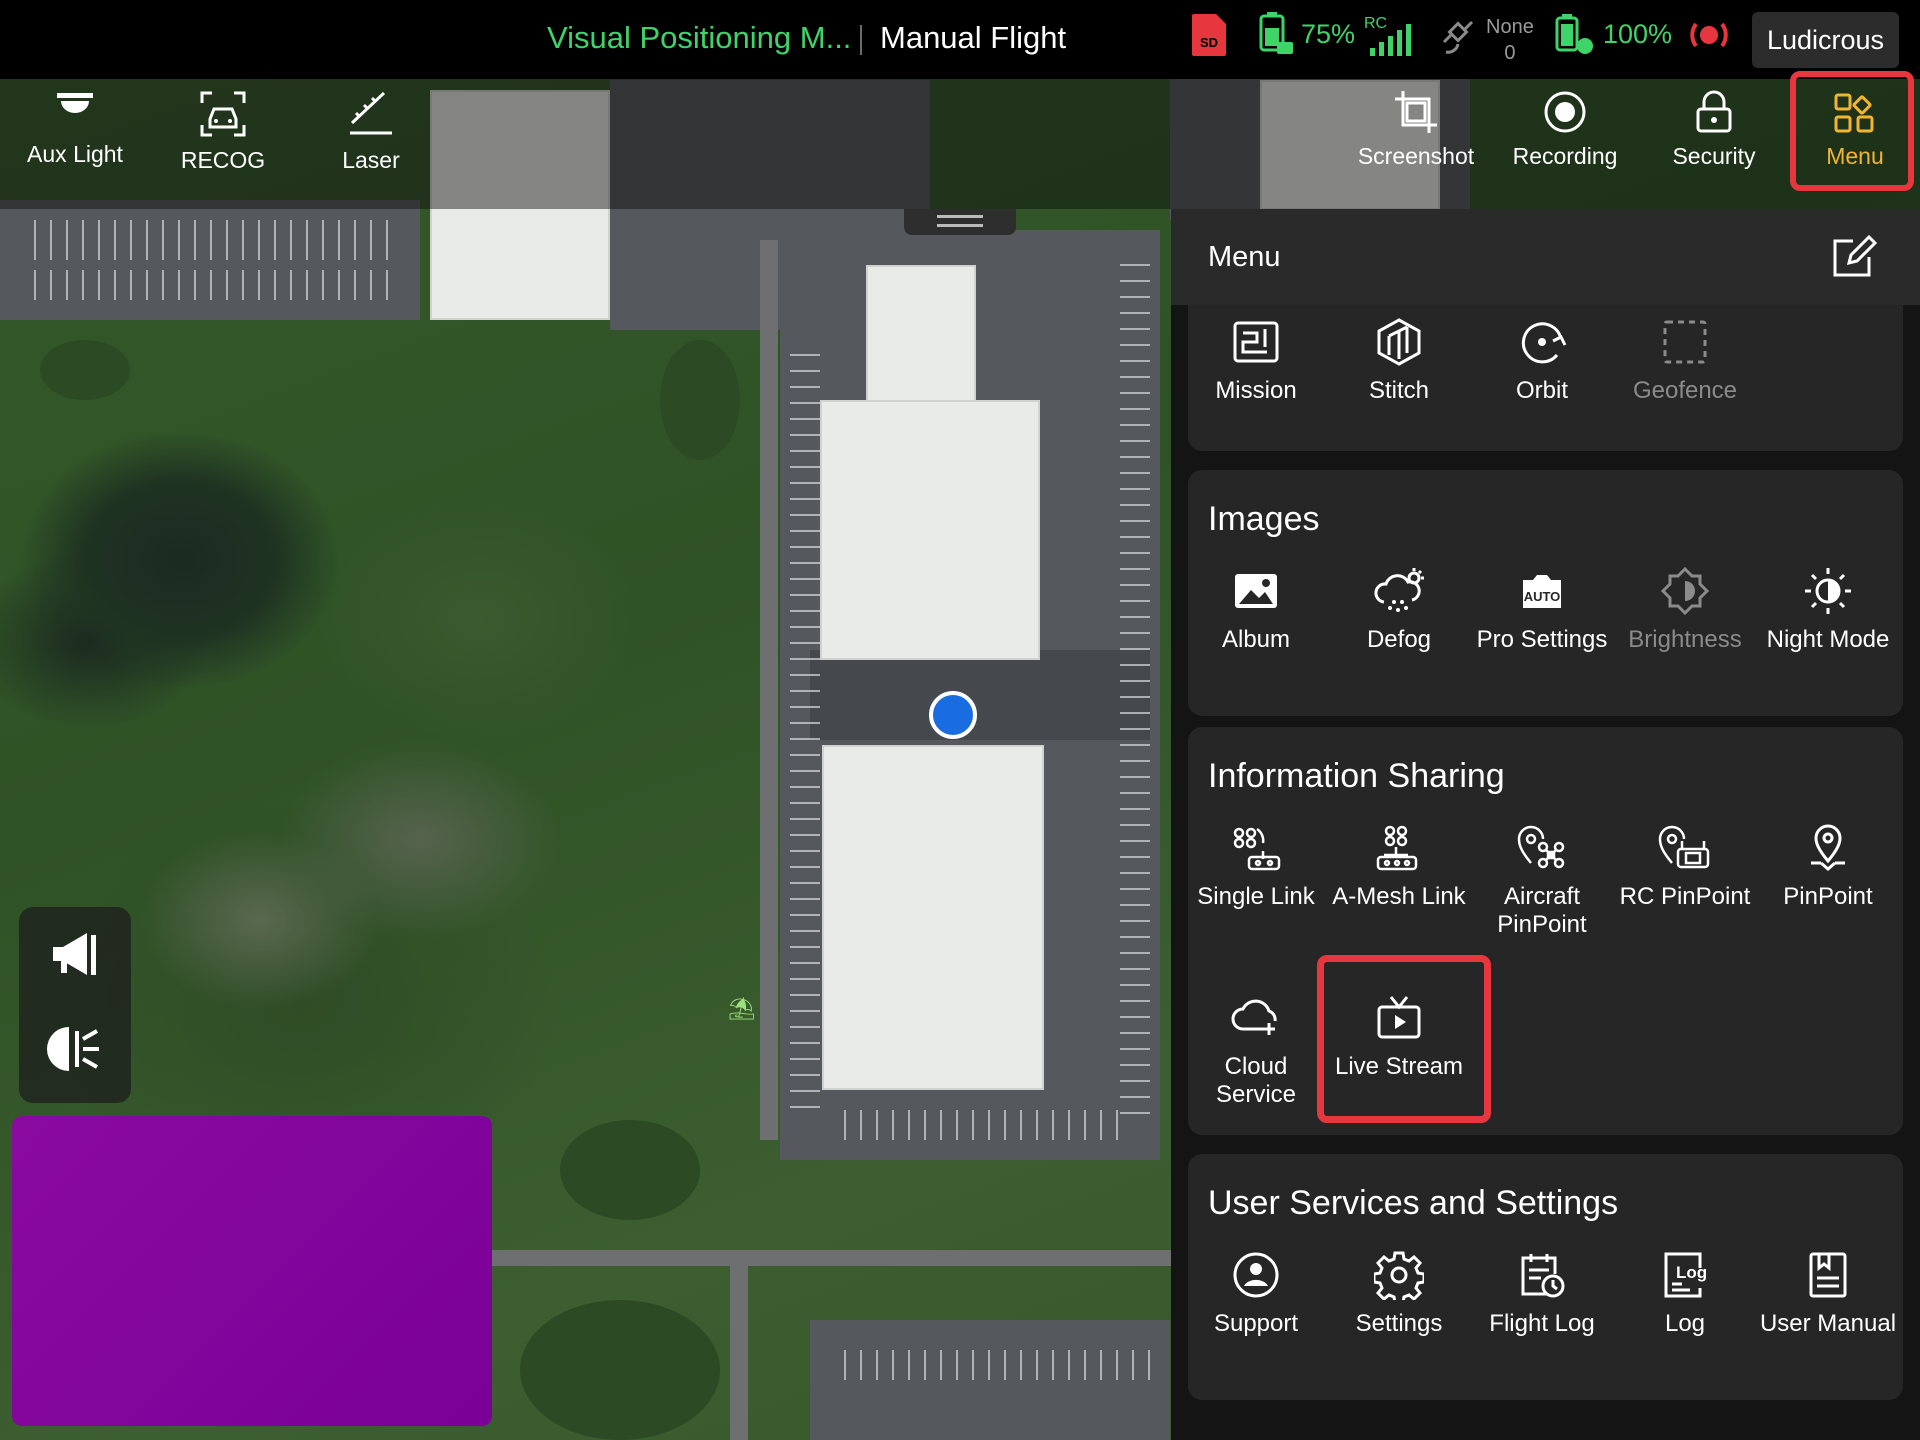  I want to click on gps-readout: None 0, so click(1510, 40).